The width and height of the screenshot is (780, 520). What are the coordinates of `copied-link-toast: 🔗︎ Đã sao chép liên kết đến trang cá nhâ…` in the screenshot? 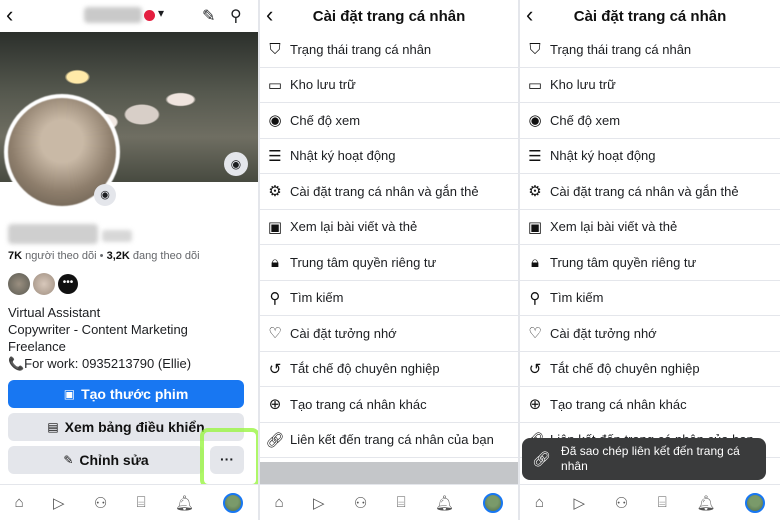 It's located at (644, 459).